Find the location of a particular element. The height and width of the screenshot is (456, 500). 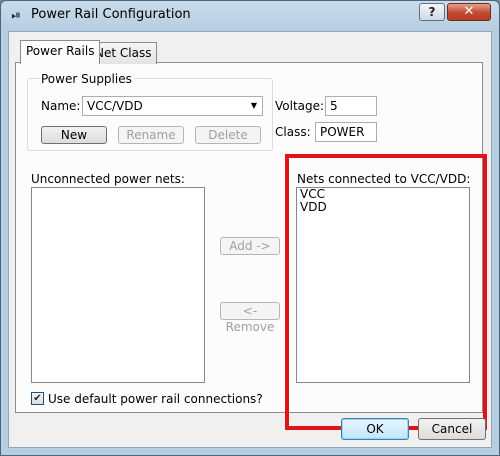

new-button: New is located at coordinates (74, 135).